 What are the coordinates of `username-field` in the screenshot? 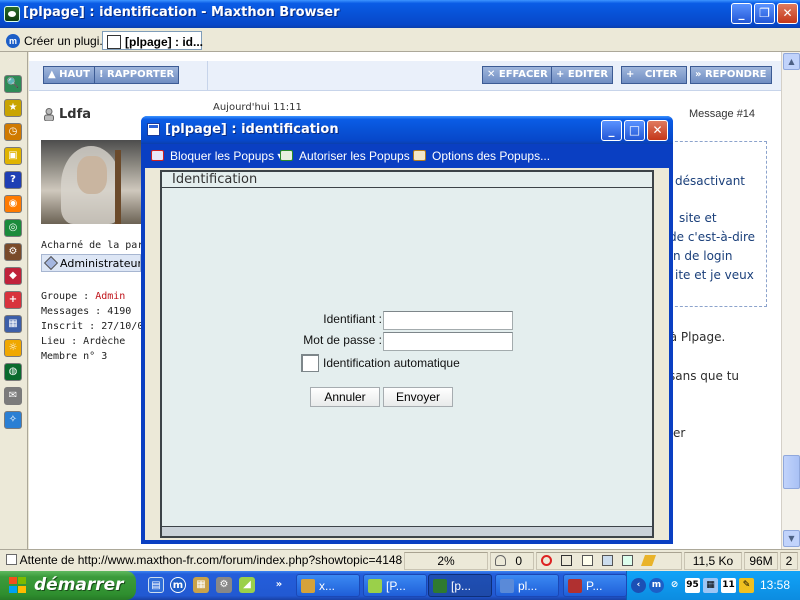 It's located at (448, 320).